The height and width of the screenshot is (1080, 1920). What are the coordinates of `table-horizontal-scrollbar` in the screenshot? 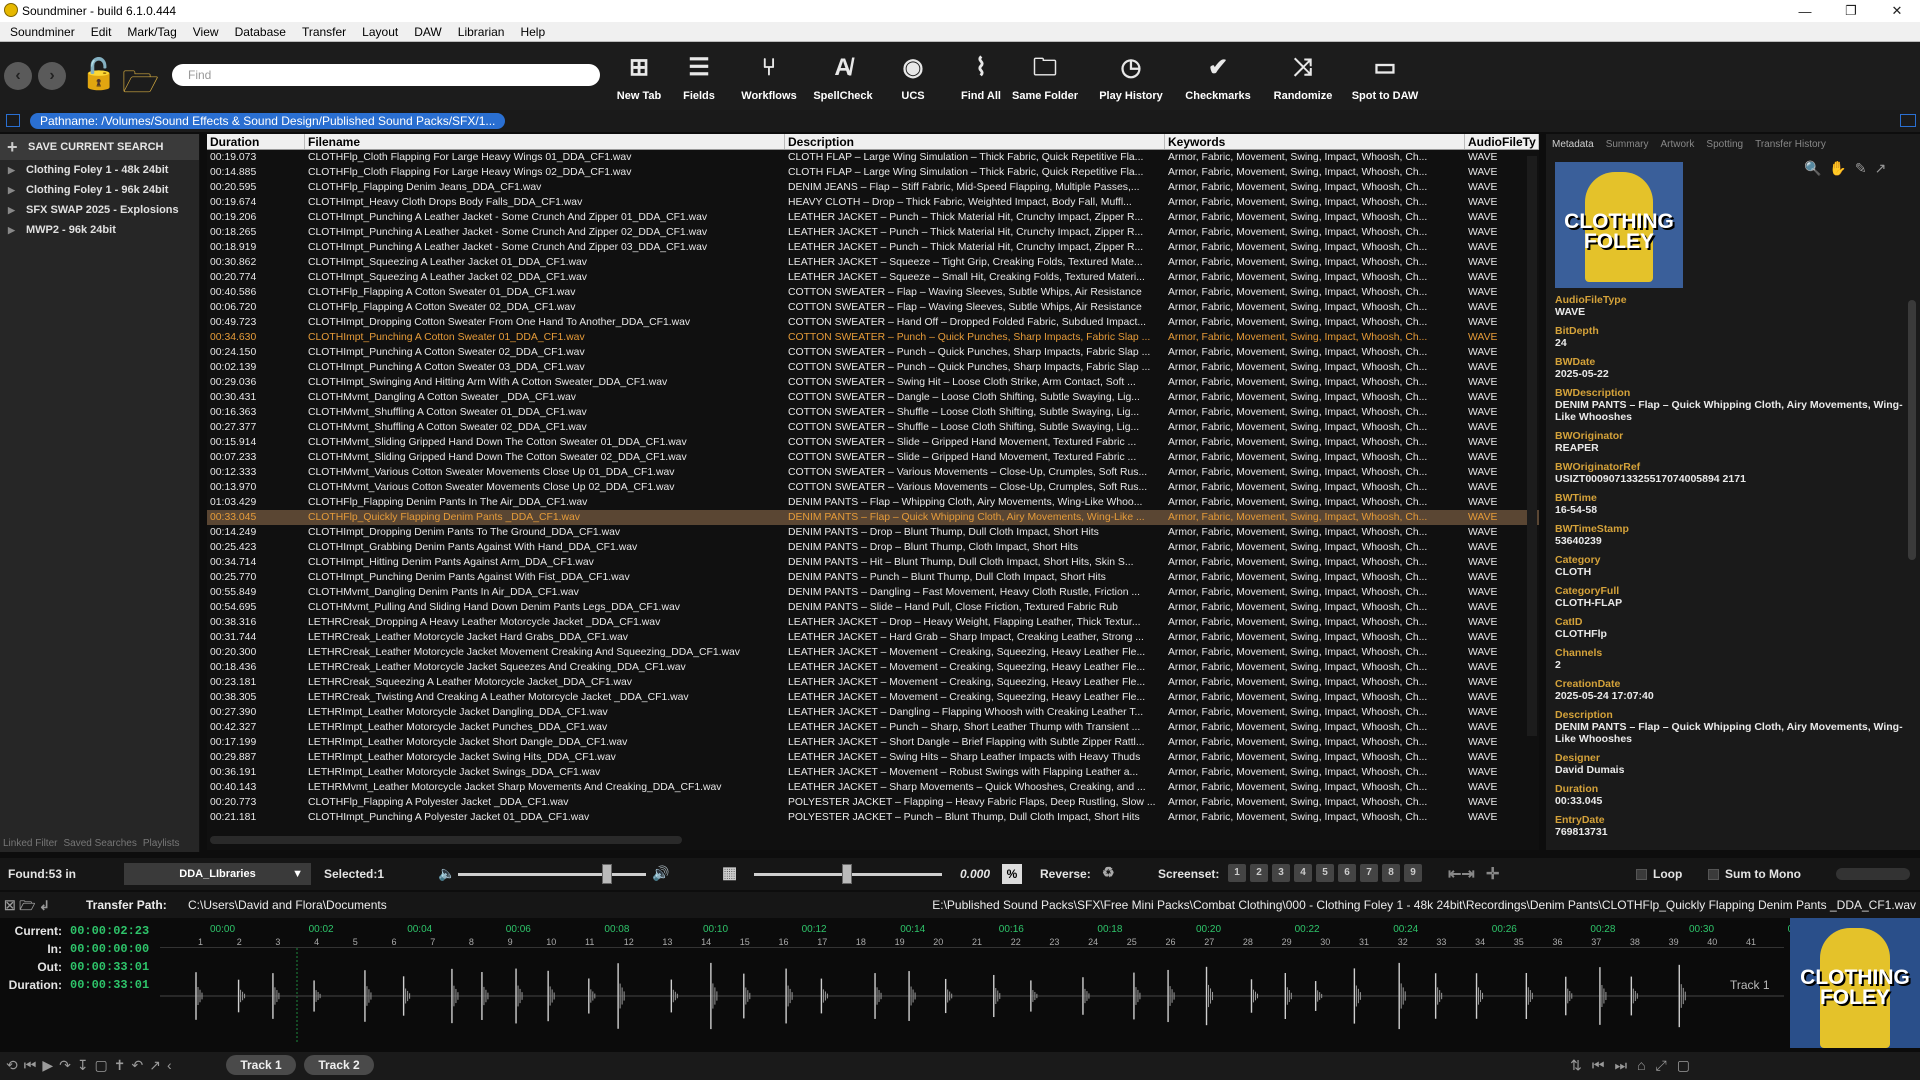 It's located at (446, 840).